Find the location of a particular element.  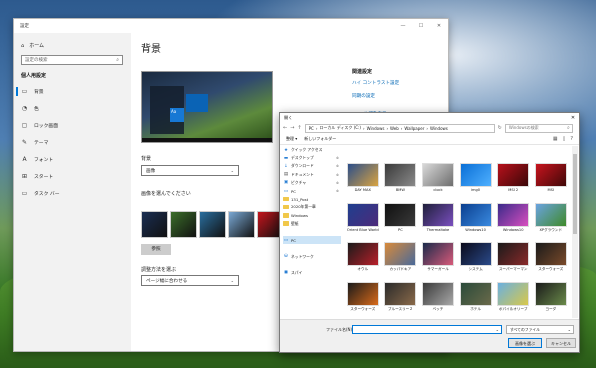

file-item: スーパーマーマン is located at coordinates (513, 257).